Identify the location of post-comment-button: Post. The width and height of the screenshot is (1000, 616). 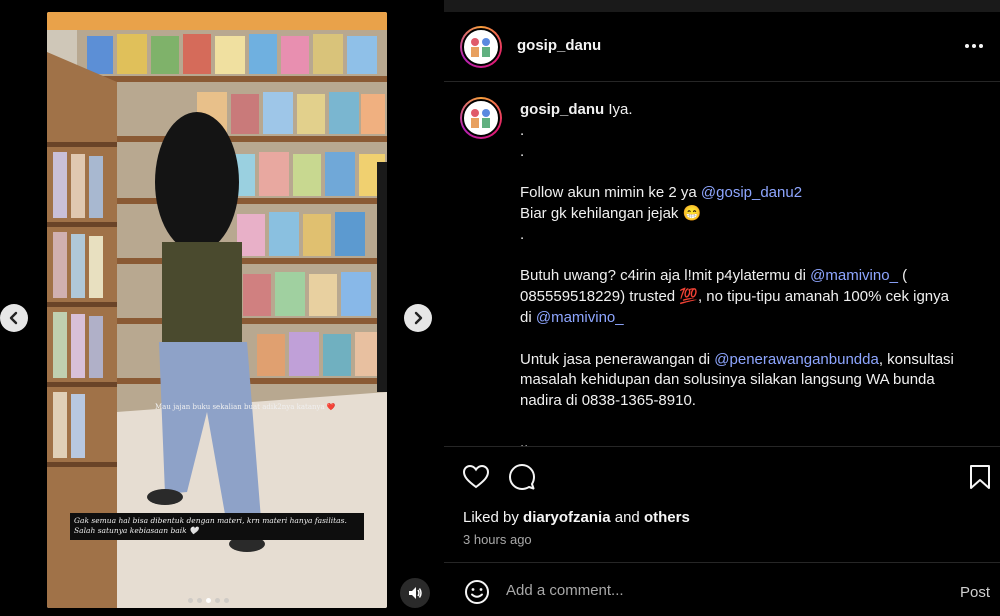
(975, 592).